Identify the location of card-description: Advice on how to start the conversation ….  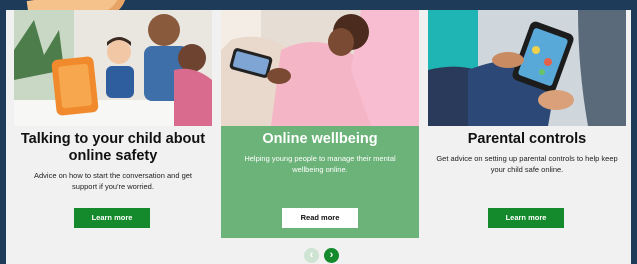
(112, 181).